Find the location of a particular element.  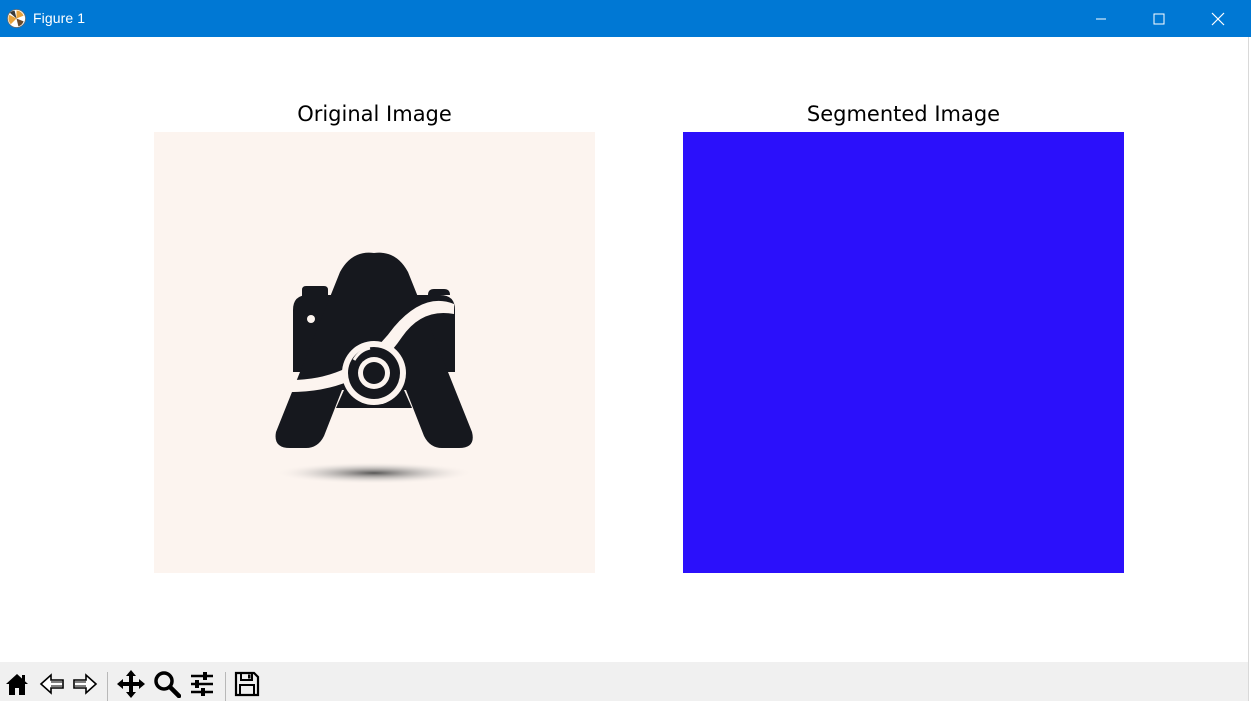

zoom-icon is located at coordinates (167, 684).